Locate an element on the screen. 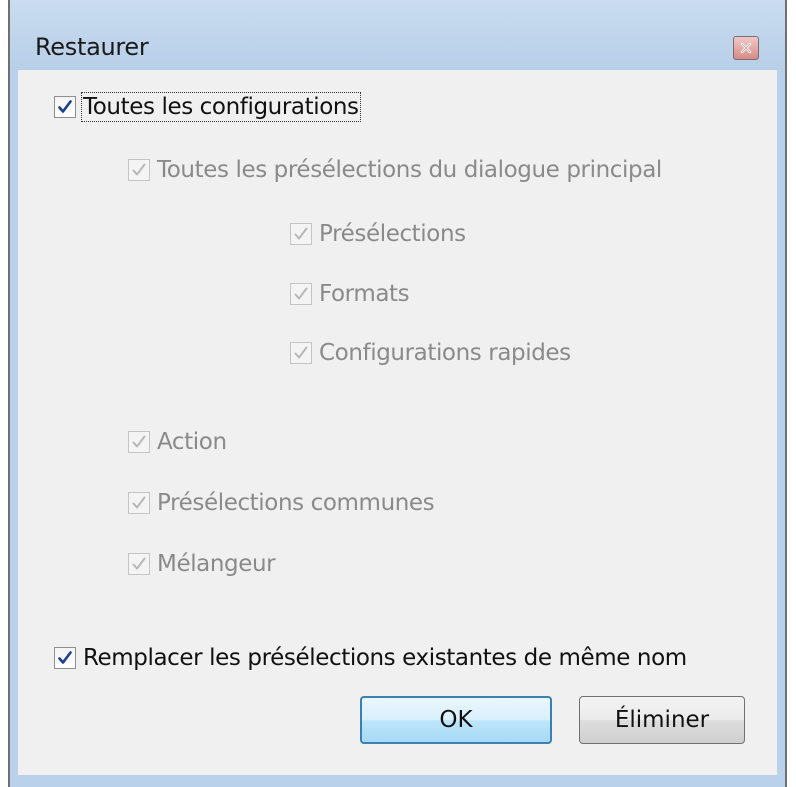 Image resolution: width=796 pixels, height=787 pixels. close-icon is located at coordinates (746, 48).